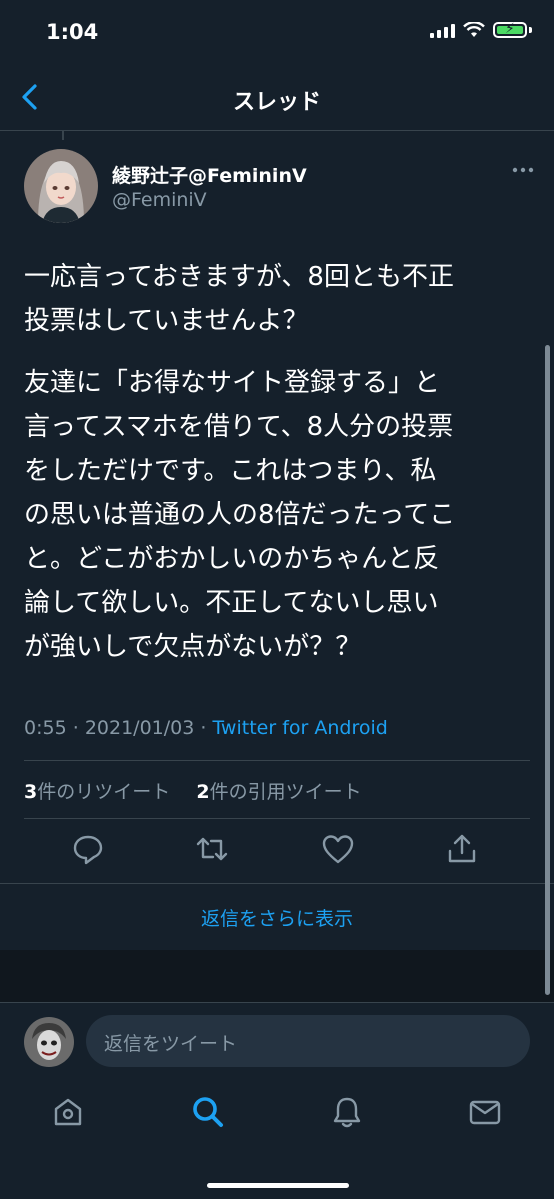 Image resolution: width=554 pixels, height=1199 pixels. Describe the element at coordinates (159, 200) in the screenshot. I see `handle: @FeminiV` at that location.